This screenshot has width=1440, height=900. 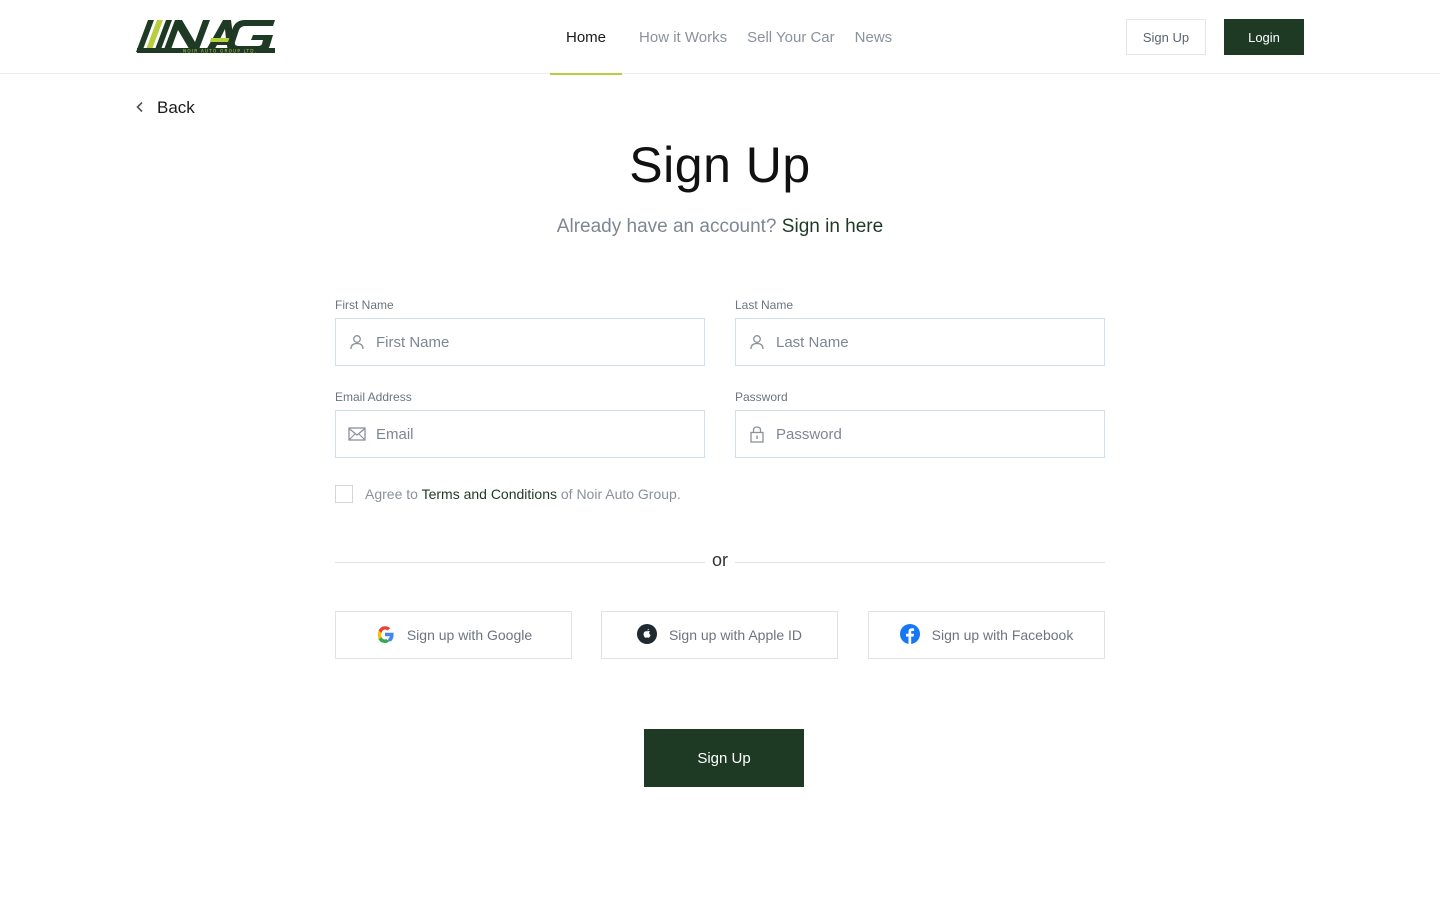 I want to click on last-name-field, so click(x=920, y=342).